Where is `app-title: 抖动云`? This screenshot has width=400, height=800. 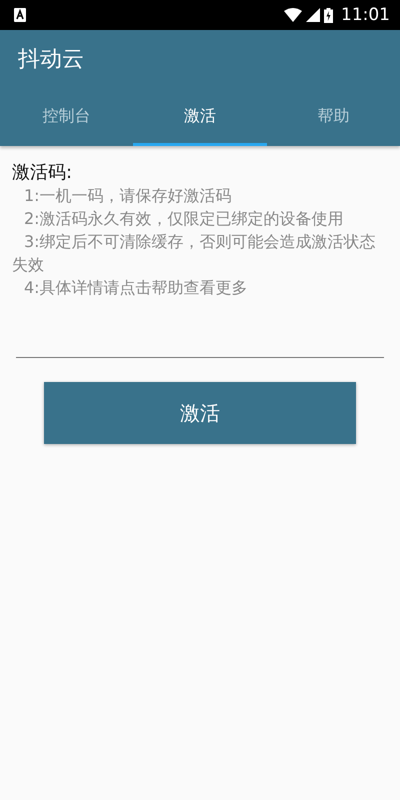
app-title: 抖动云 is located at coordinates (50, 60).